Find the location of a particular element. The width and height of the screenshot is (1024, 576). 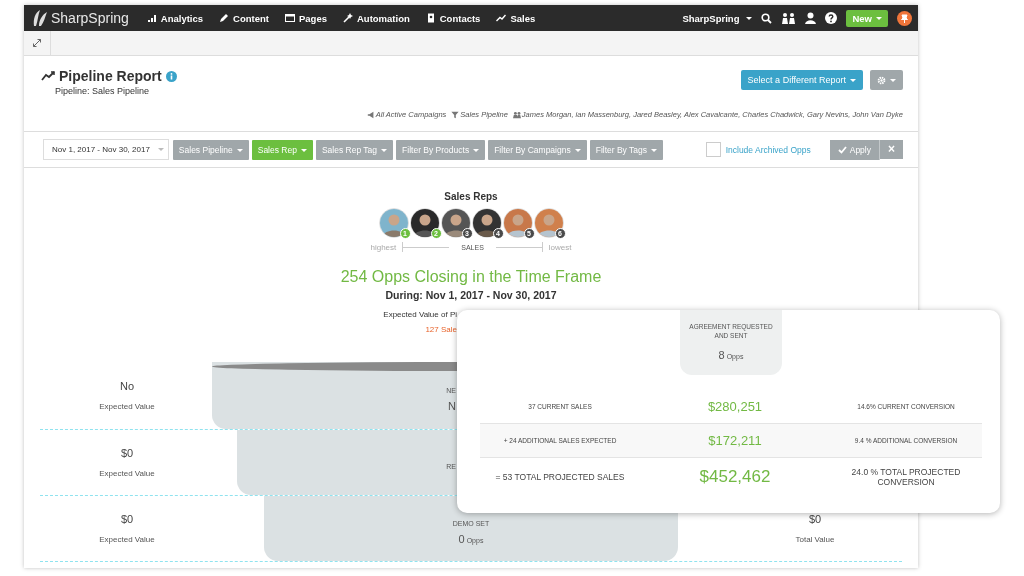

clear-button: × is located at coordinates (891, 149).